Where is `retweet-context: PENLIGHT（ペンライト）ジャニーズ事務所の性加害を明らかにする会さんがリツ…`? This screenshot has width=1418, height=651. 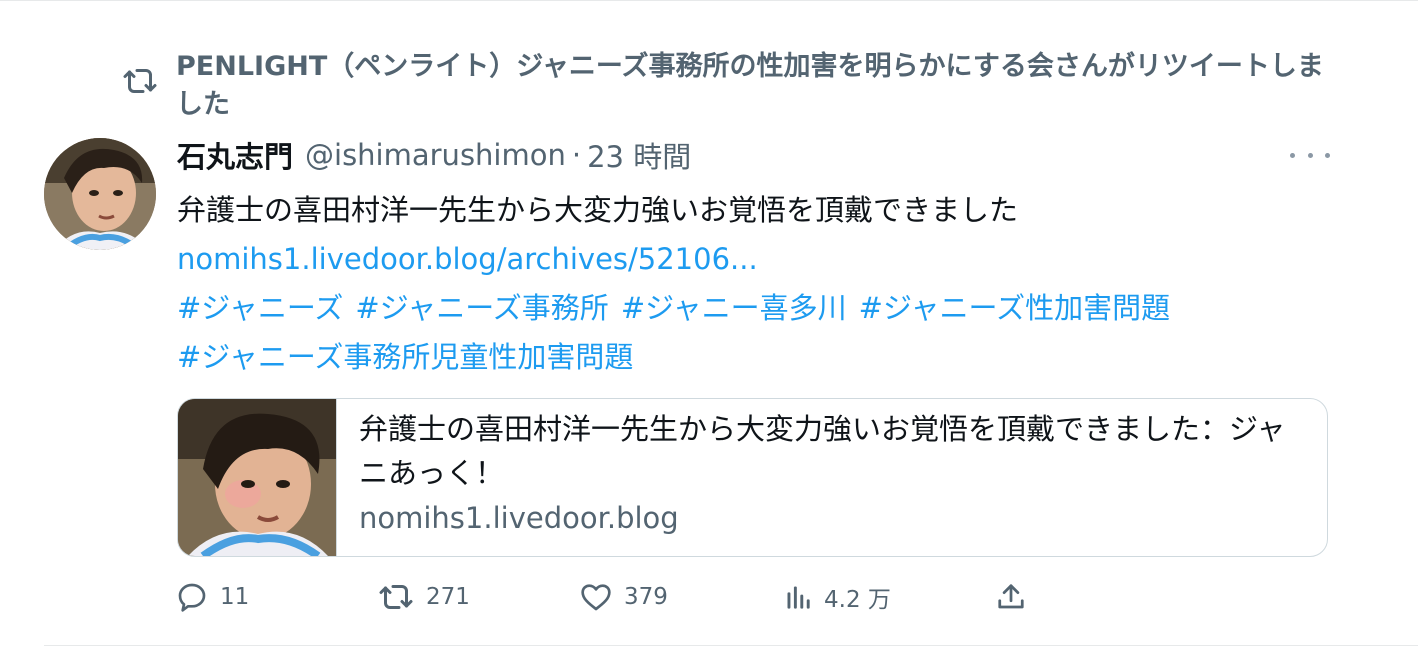 retweet-context: PENLIGHT（ペンライト）ジャニーズ事務所の性加害を明らかにする会さんがリツ… is located at coordinates (728, 86).